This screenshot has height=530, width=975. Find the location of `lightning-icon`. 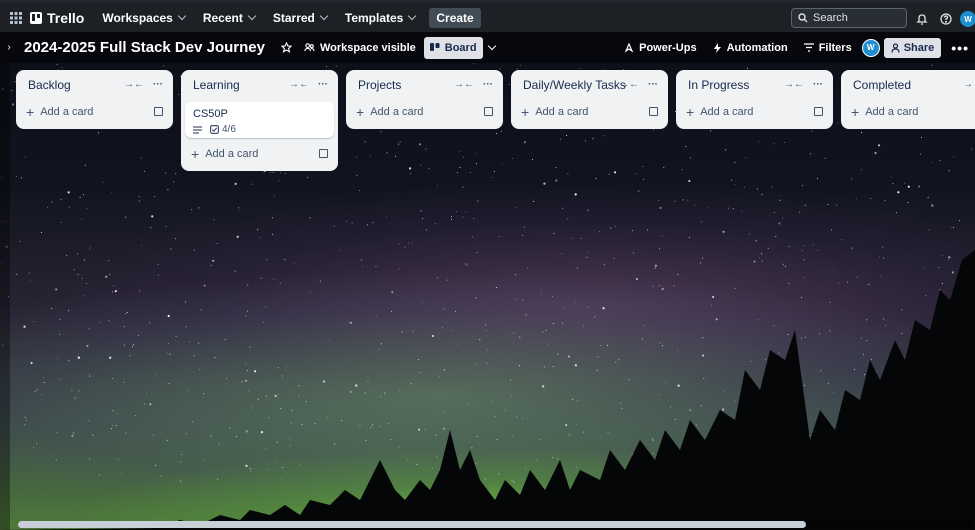

lightning-icon is located at coordinates (717, 47).